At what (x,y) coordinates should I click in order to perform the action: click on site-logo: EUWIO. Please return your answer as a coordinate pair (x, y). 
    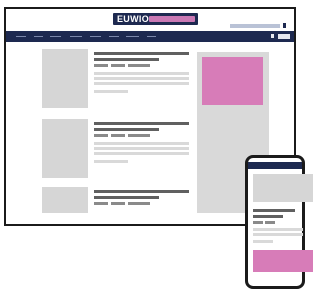
    Looking at the image, I should click on (155, 19).